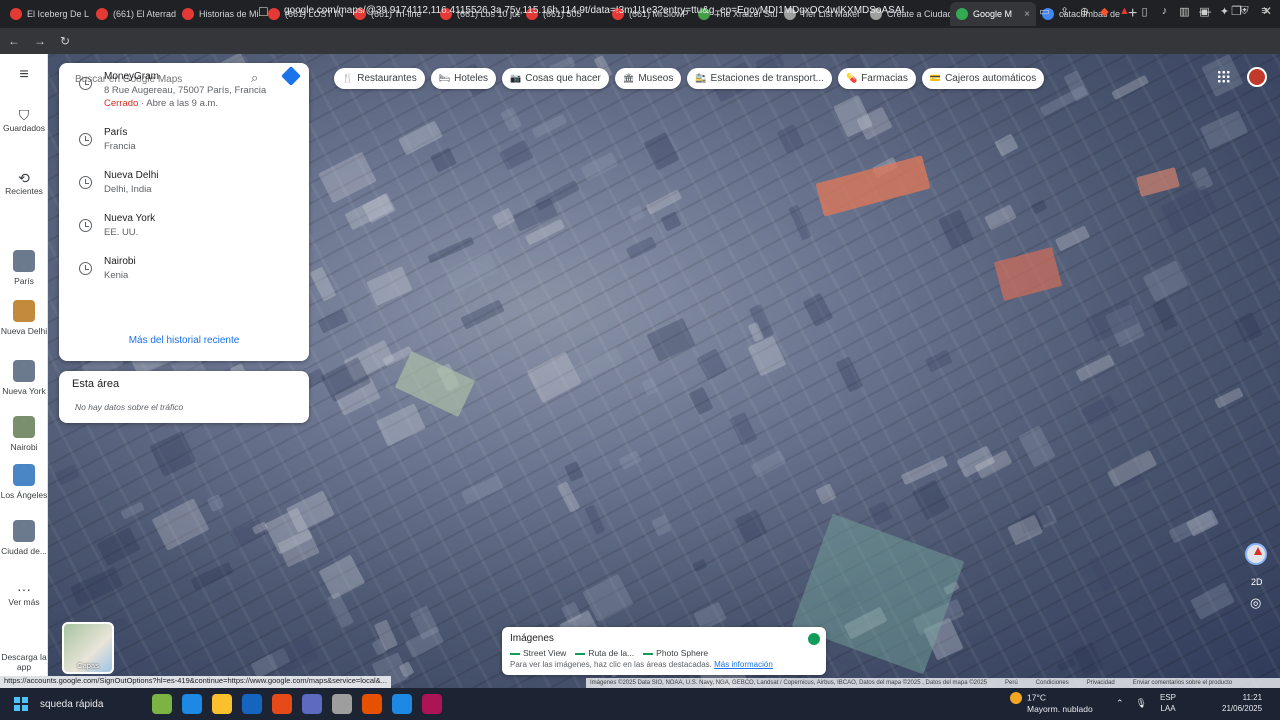 This screenshot has height=720, width=1280. Describe the element at coordinates (1027, 14) in the screenshot. I see `tab-close-icon: ×` at that location.